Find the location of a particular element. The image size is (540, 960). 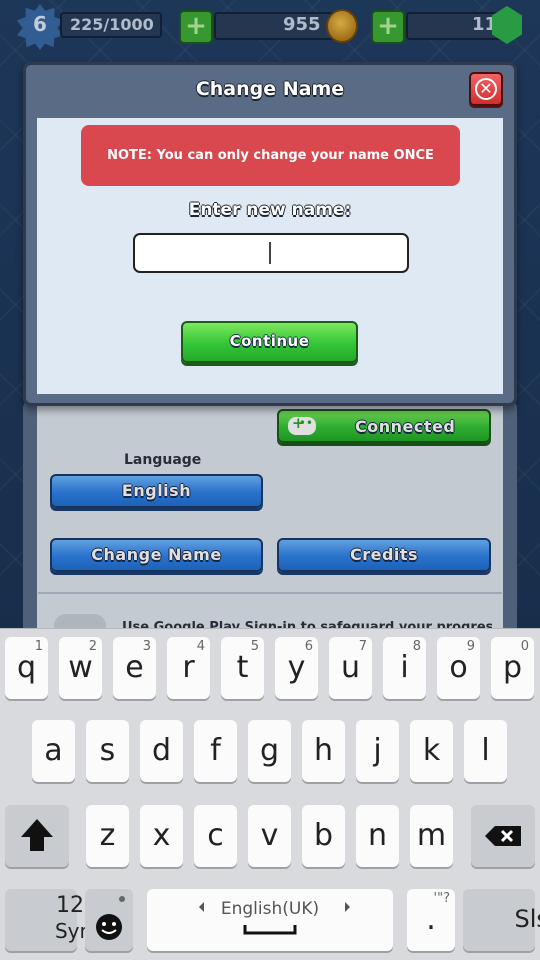

continue-button: Continue is located at coordinates (269, 342).